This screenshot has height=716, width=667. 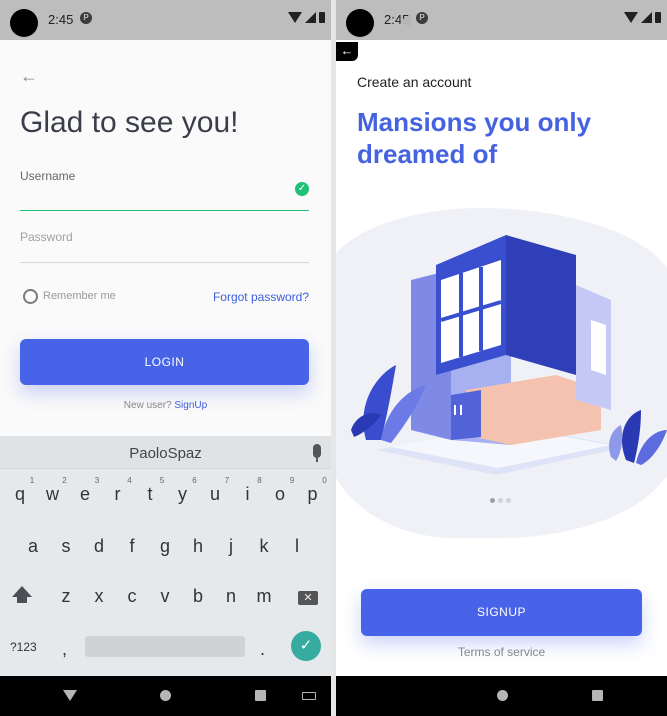 What do you see at coordinates (198, 546) in the screenshot?
I see `key-h: h` at bounding box center [198, 546].